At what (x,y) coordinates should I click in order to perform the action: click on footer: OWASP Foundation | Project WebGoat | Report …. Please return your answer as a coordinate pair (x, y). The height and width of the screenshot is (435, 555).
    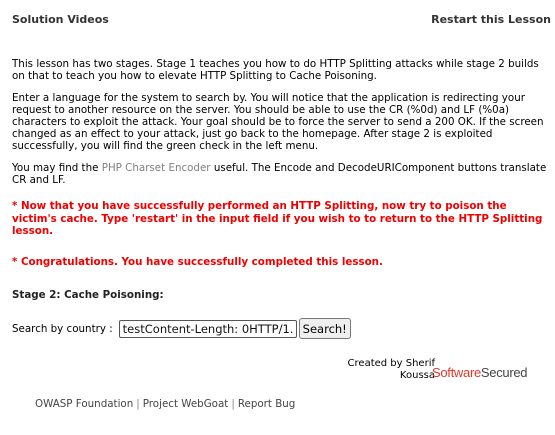
    Looking at the image, I should click on (165, 404).